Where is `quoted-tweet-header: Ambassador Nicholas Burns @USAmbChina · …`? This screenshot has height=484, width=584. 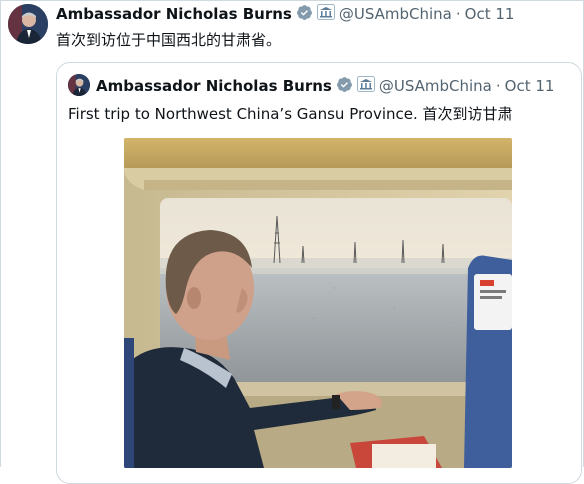
quoted-tweet-header: Ambassador Nicholas Burns @USAmbChina · … is located at coordinates (325, 86).